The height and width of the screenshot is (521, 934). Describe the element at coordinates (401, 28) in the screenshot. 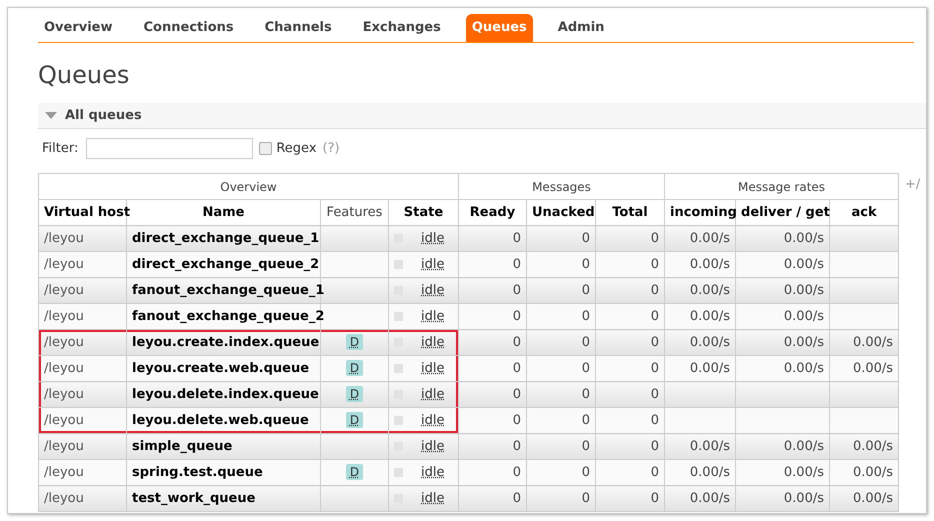

I see `nav-tab: Exchanges` at that location.